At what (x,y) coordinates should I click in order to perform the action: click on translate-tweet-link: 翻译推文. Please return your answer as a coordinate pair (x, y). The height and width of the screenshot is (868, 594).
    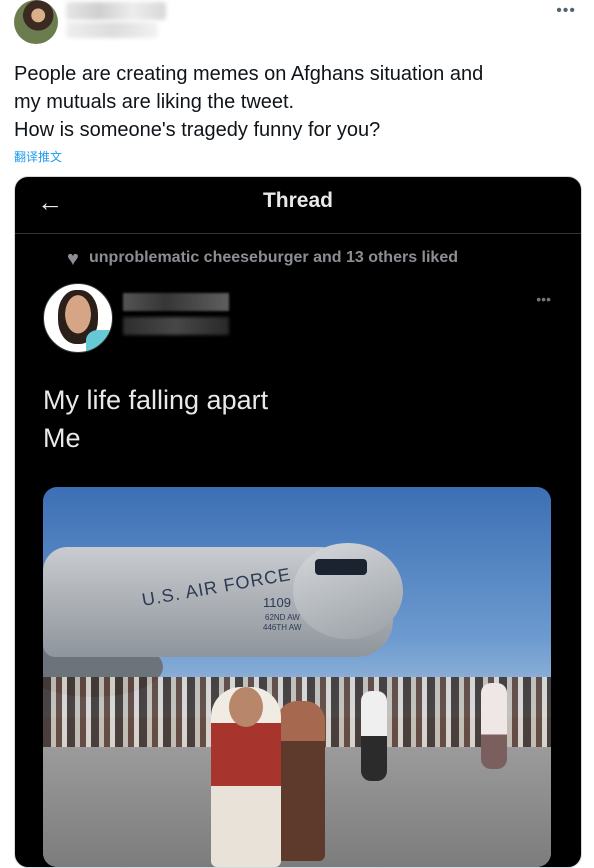
    Looking at the image, I should click on (38, 156).